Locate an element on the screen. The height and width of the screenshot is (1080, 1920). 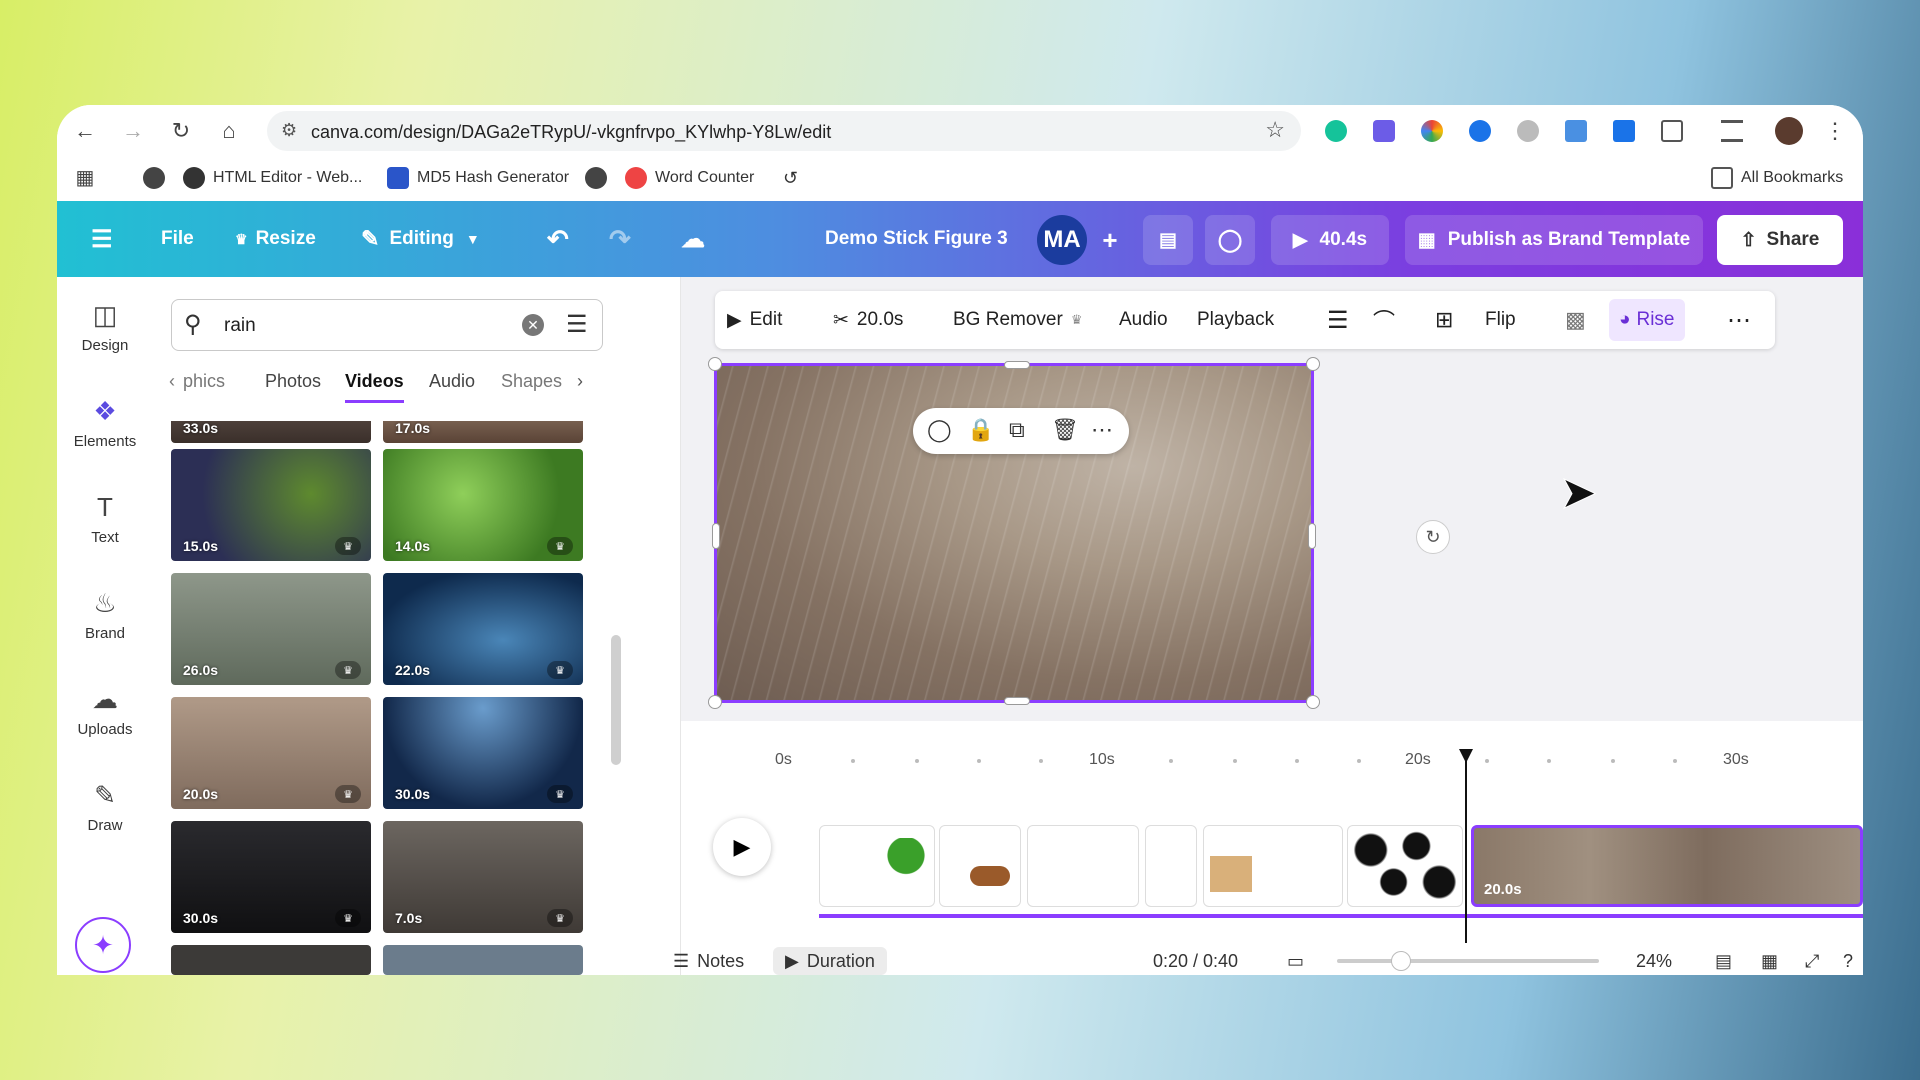
grid-view-icon: ▦ is located at coordinates (1769, 961).